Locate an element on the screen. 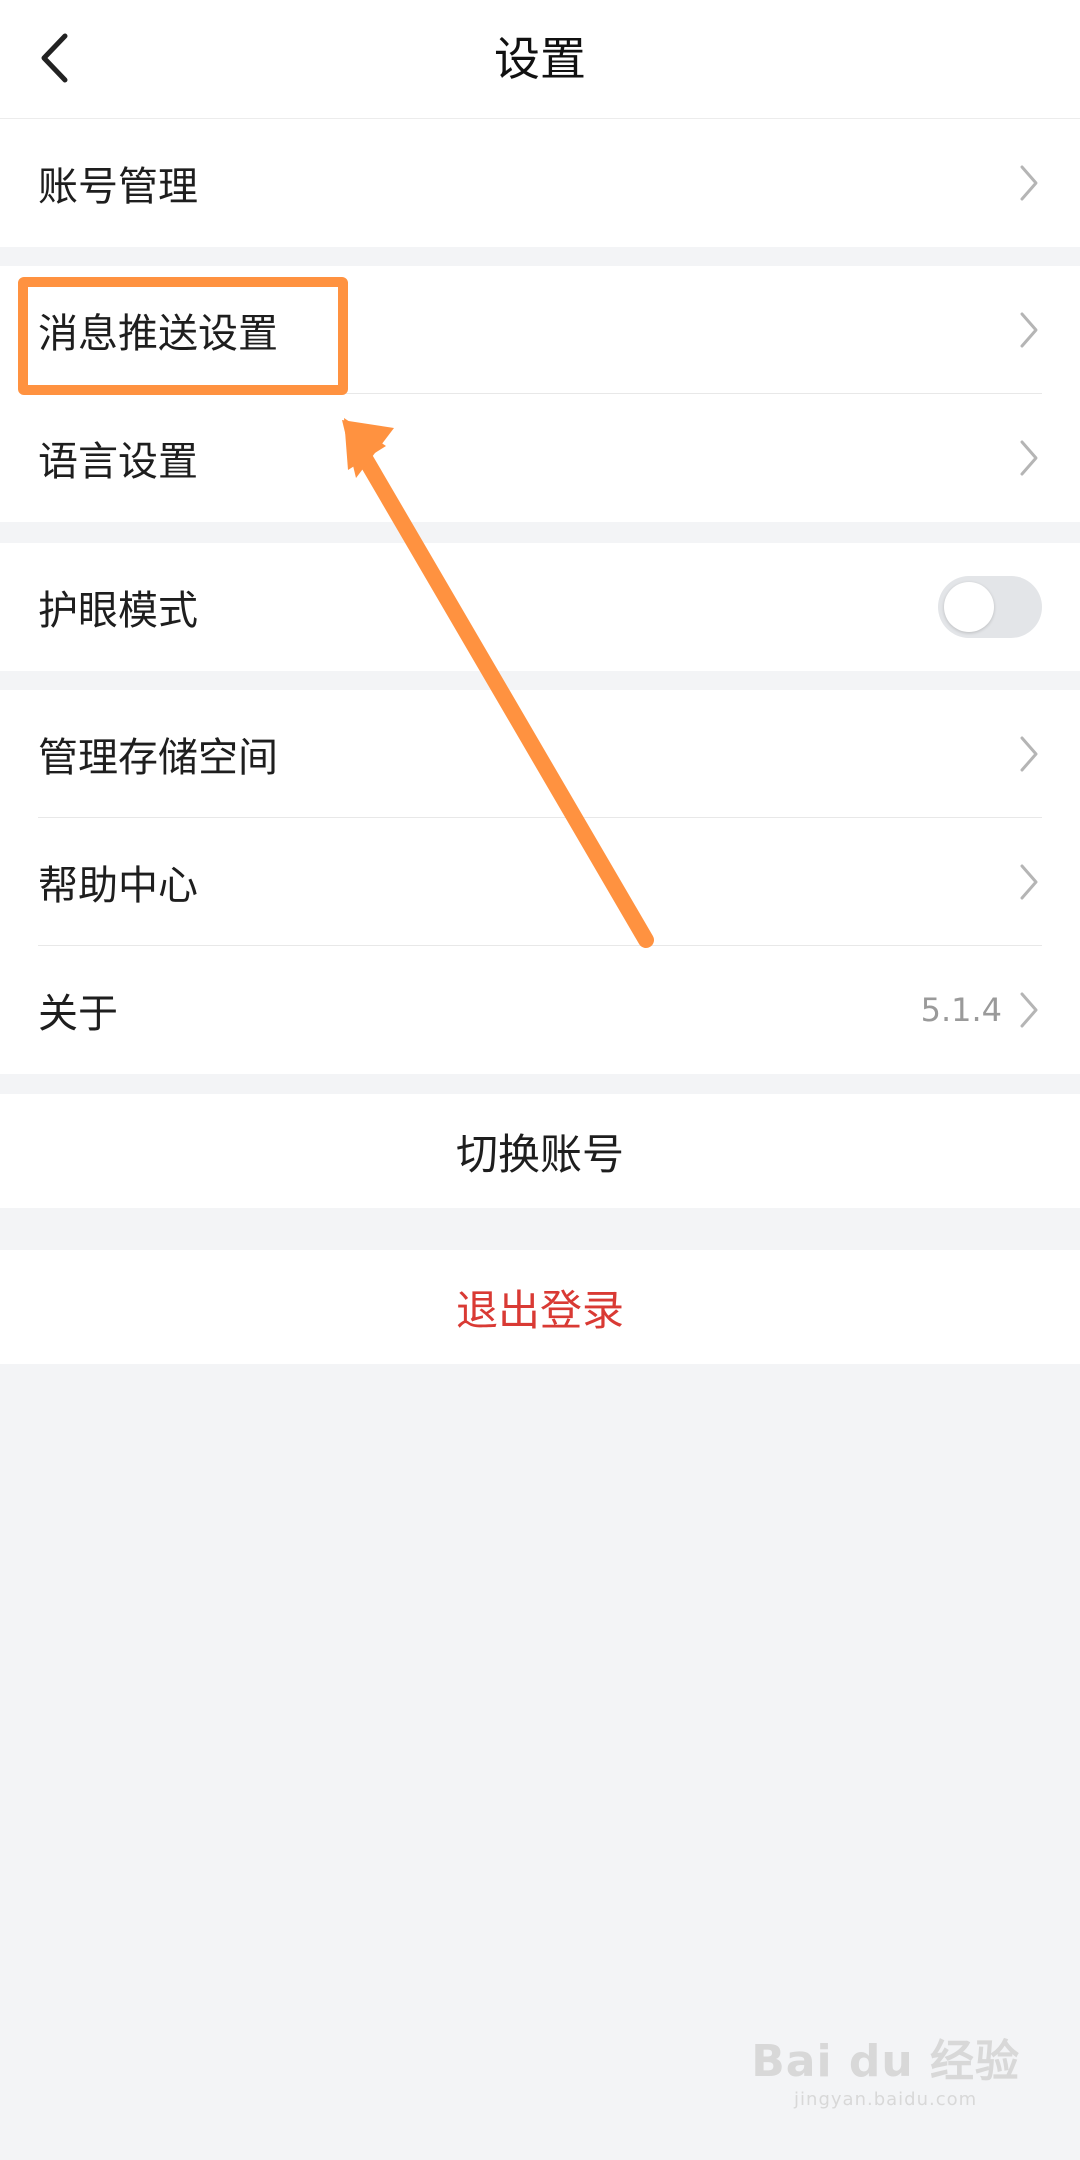 This screenshot has height=2160, width=1080. item-label: 消息推送设置 is located at coordinates (158, 334).